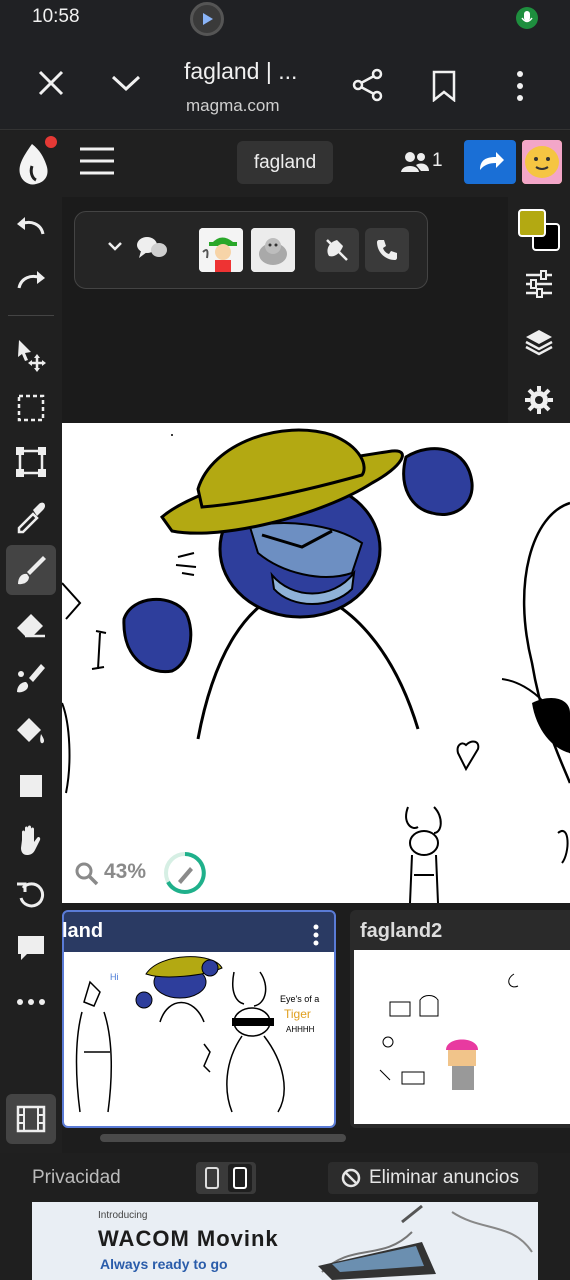 The image size is (570, 1280). Describe the element at coordinates (51, 83) in the screenshot. I see `close-icon` at that location.